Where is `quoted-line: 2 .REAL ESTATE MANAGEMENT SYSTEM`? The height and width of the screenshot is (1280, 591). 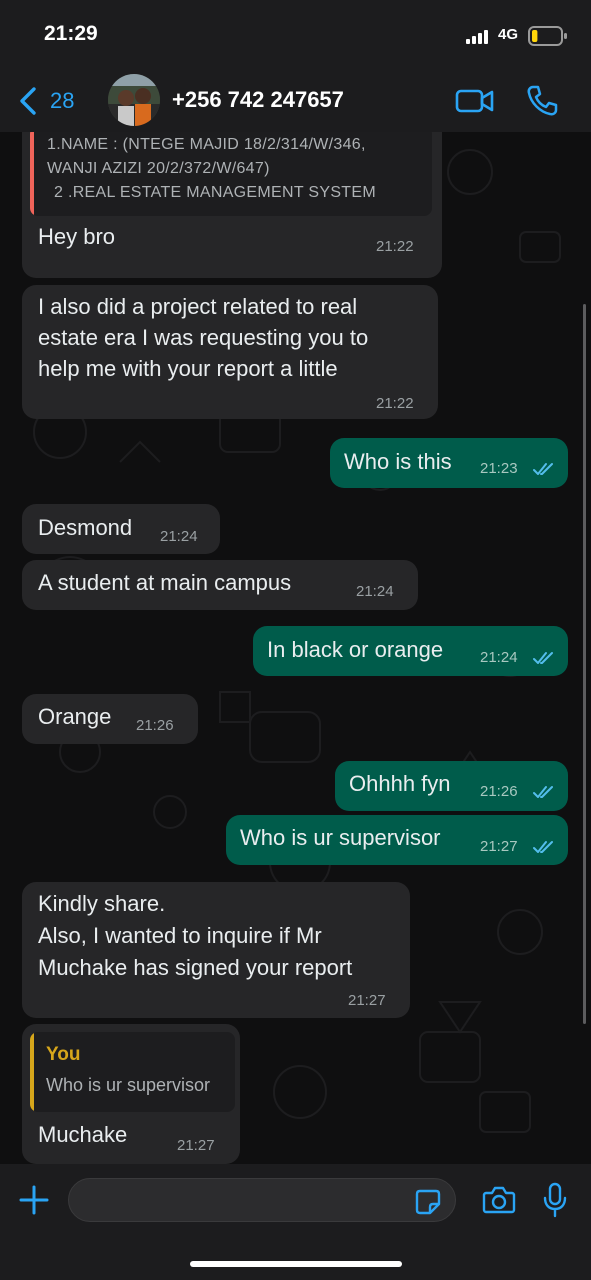 quoted-line: 2 .REAL ESTATE MANAGEMENT SYSTEM is located at coordinates (215, 192).